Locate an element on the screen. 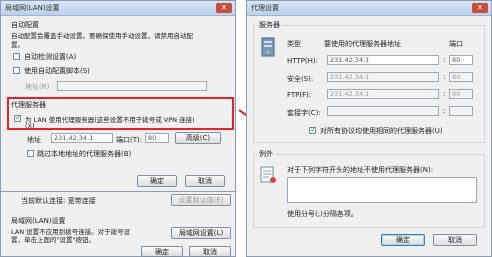 The width and height of the screenshot is (492, 257). auto-config-heading: 自动配置 is located at coordinates (25, 25).